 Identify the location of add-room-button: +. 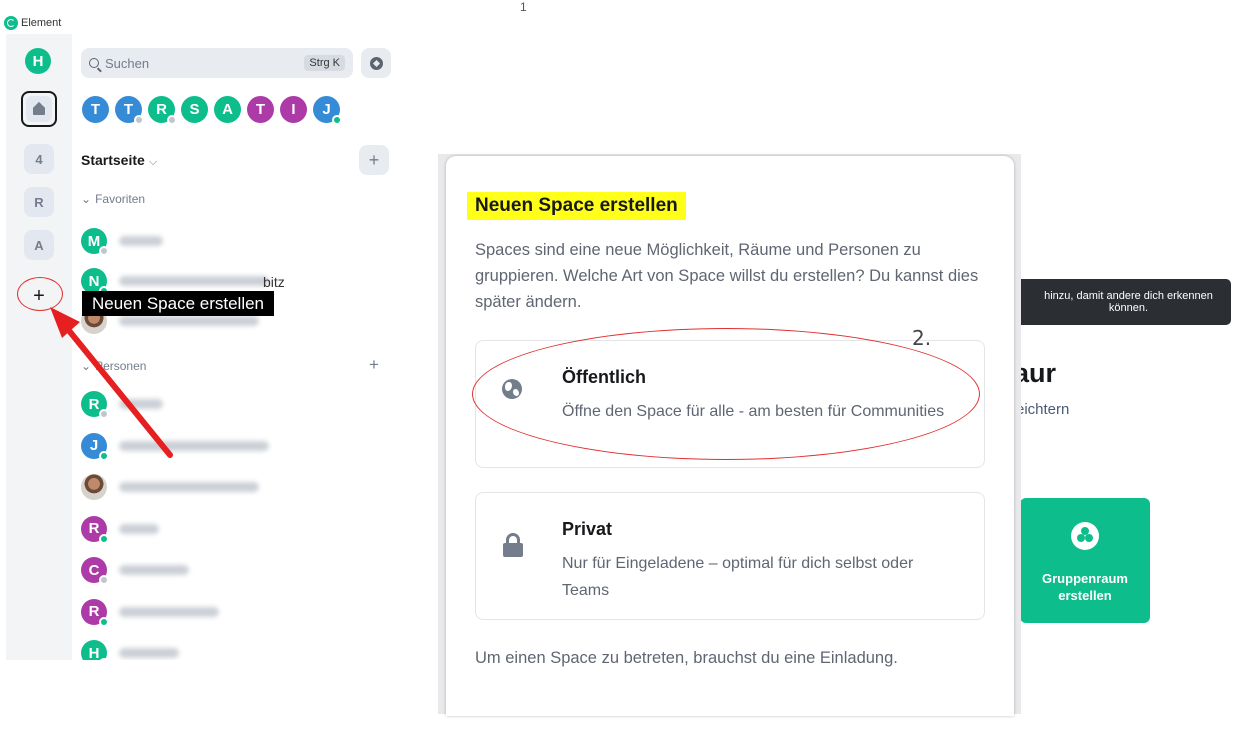
(374, 160).